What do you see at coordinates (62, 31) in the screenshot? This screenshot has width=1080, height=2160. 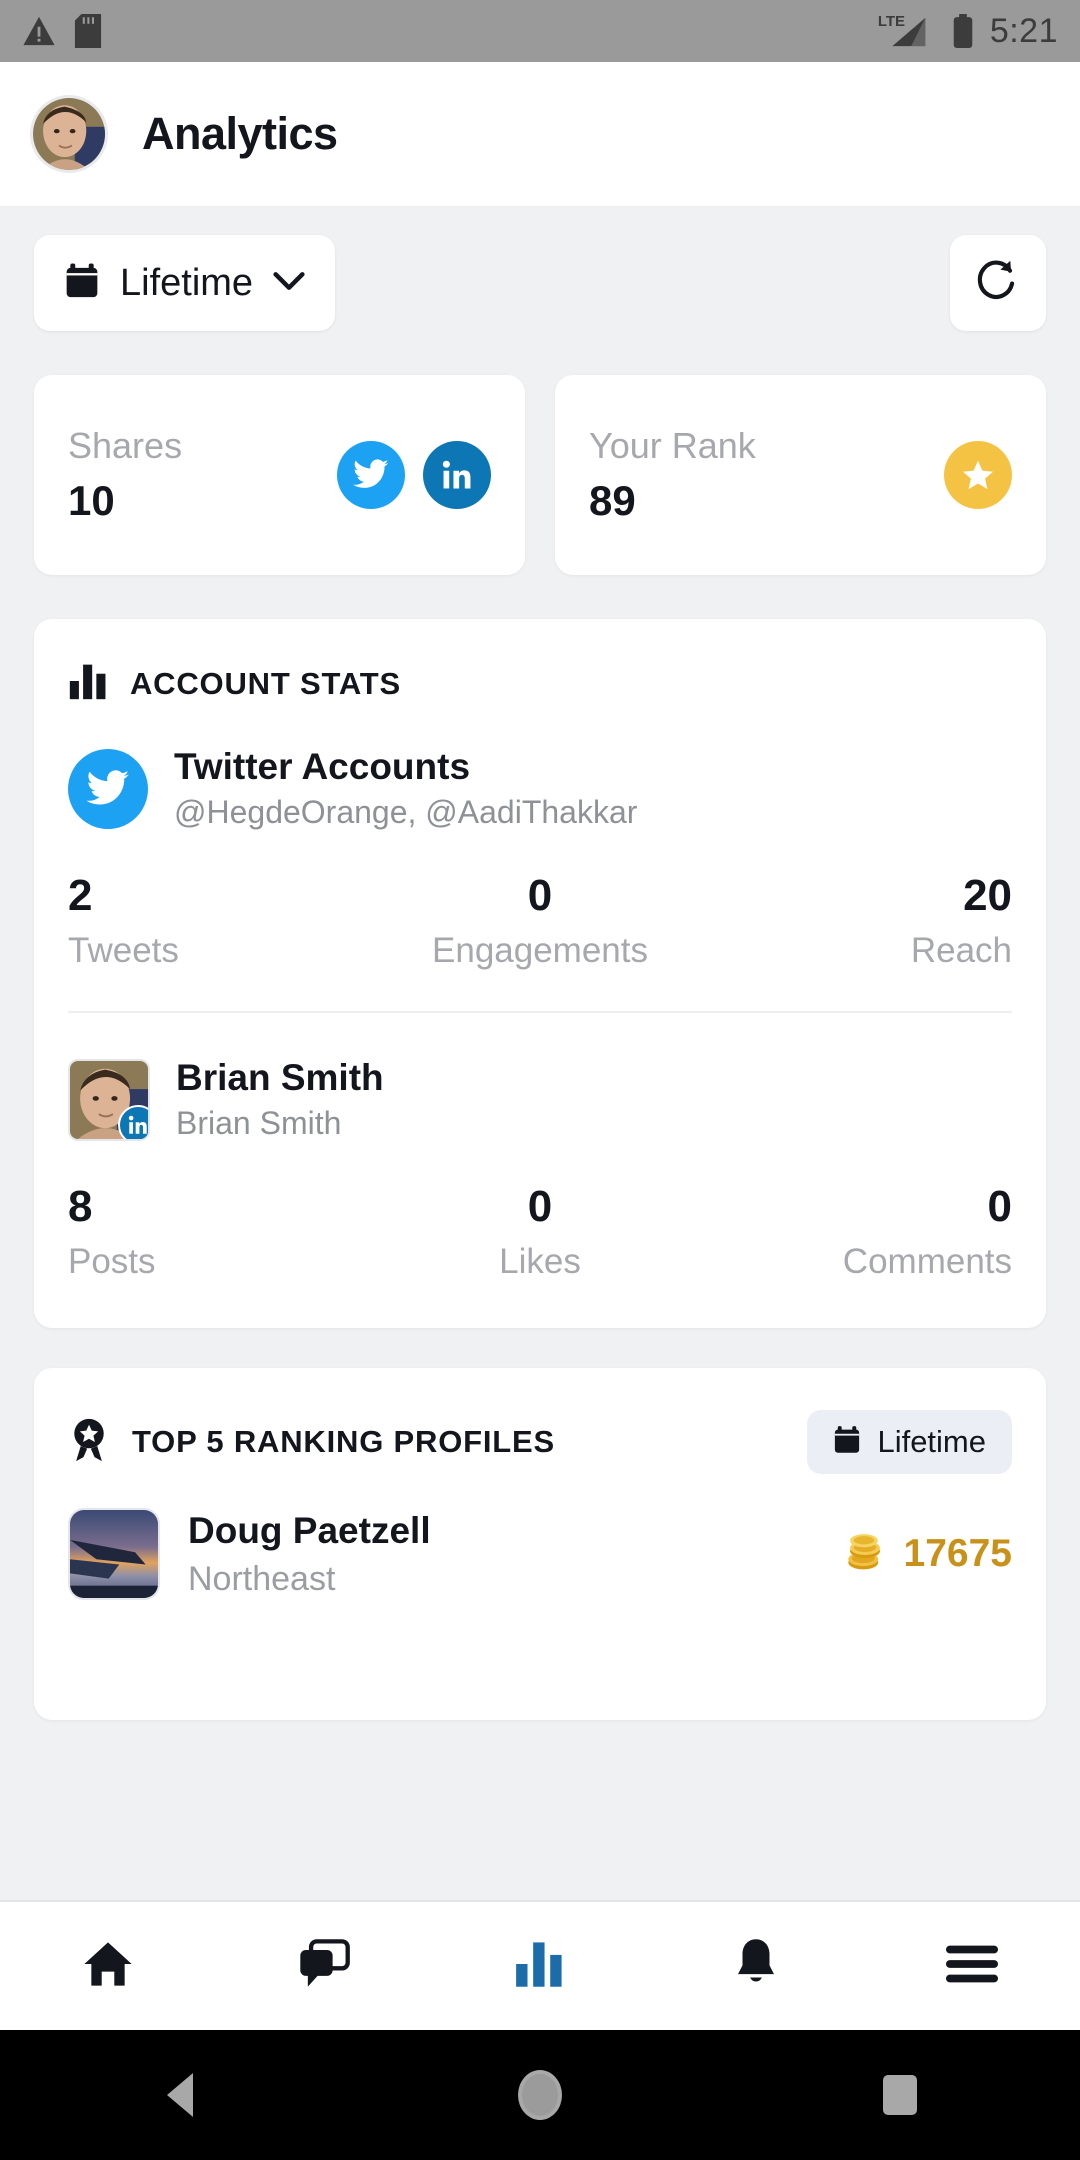 I see `status-bar-left-icons` at bounding box center [62, 31].